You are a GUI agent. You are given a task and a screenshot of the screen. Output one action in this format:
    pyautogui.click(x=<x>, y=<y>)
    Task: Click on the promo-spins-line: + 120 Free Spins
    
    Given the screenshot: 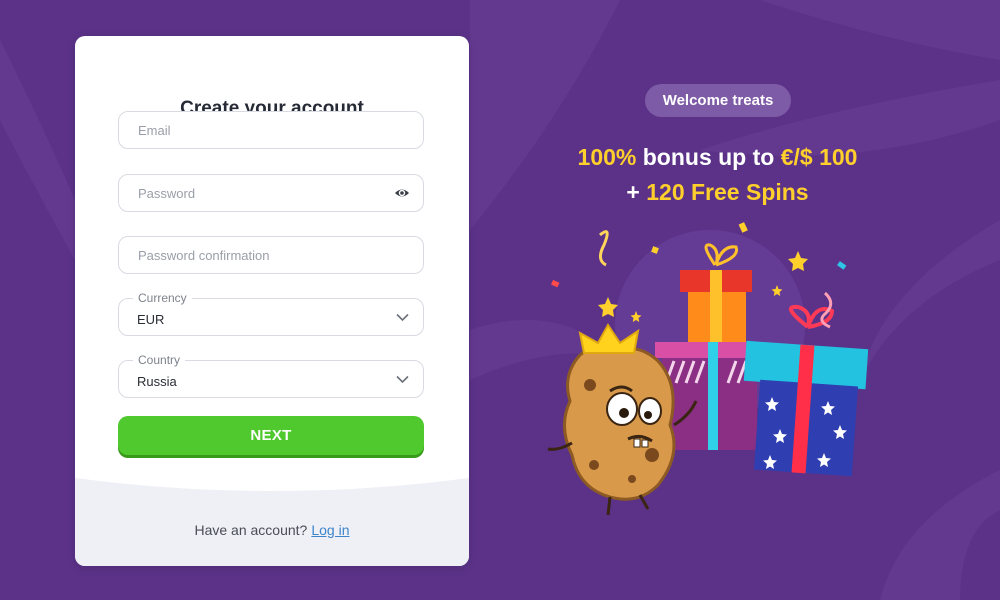 What is the action you would take?
    pyautogui.click(x=717, y=192)
    